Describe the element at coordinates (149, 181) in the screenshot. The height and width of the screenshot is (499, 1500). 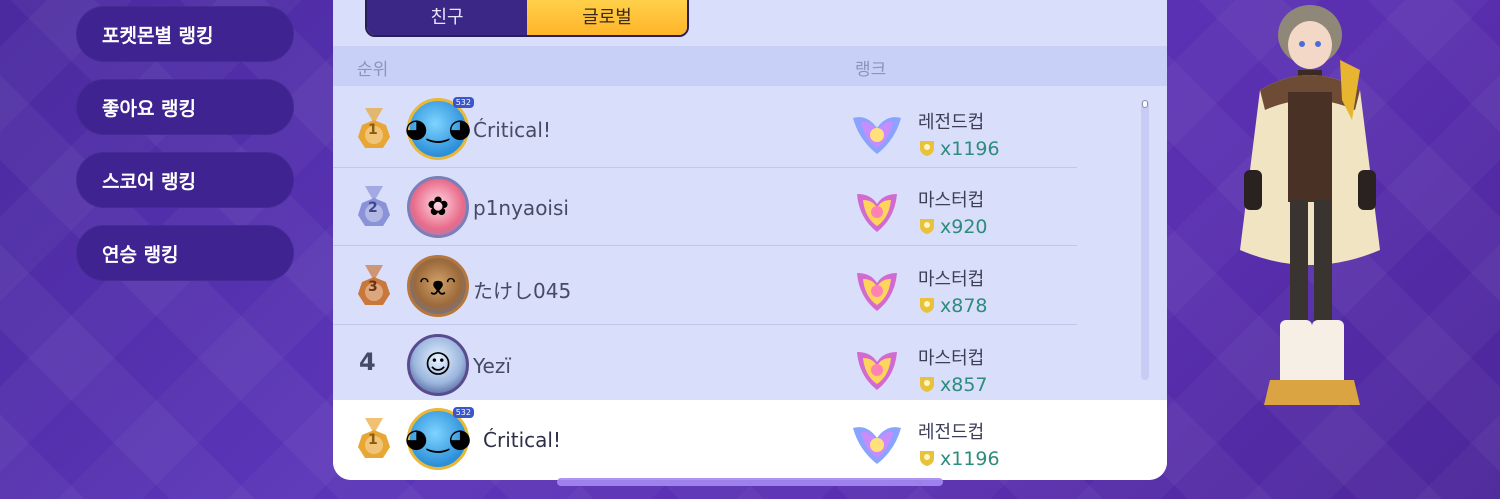
I see `sidebar-item-label: 스코어 랭킹` at that location.